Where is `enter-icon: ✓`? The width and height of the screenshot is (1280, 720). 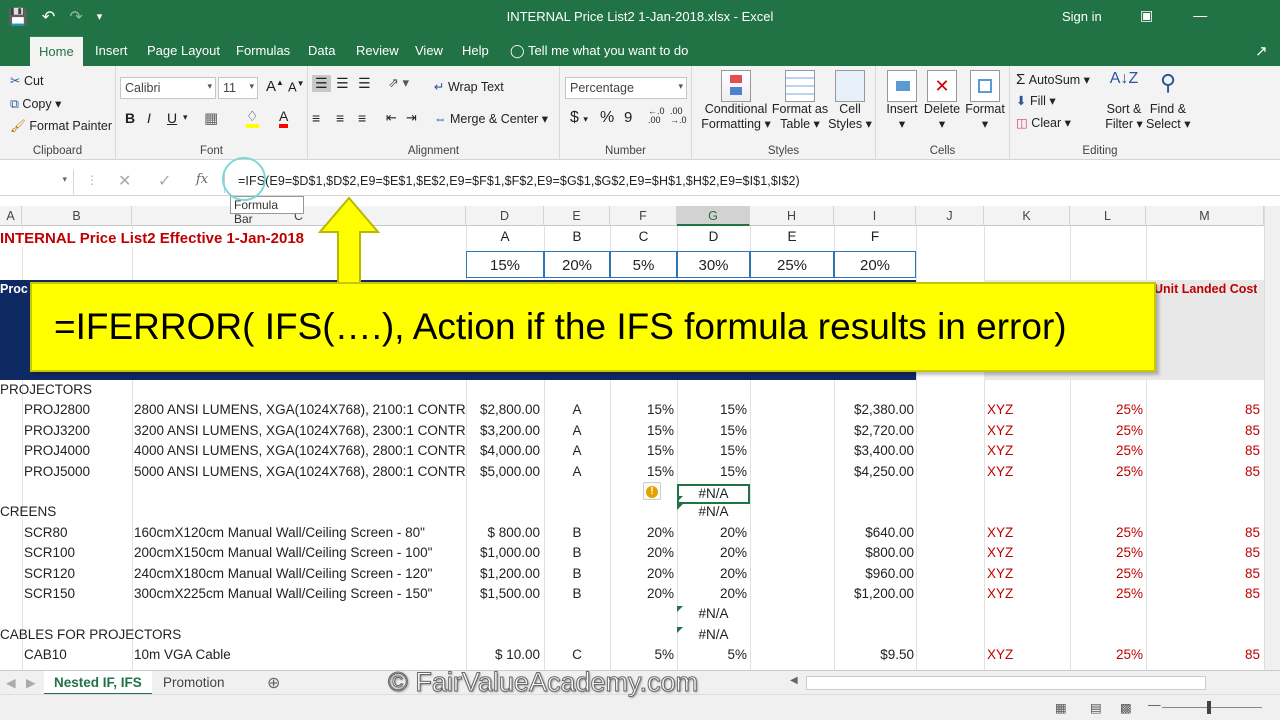 enter-icon: ✓ is located at coordinates (164, 181).